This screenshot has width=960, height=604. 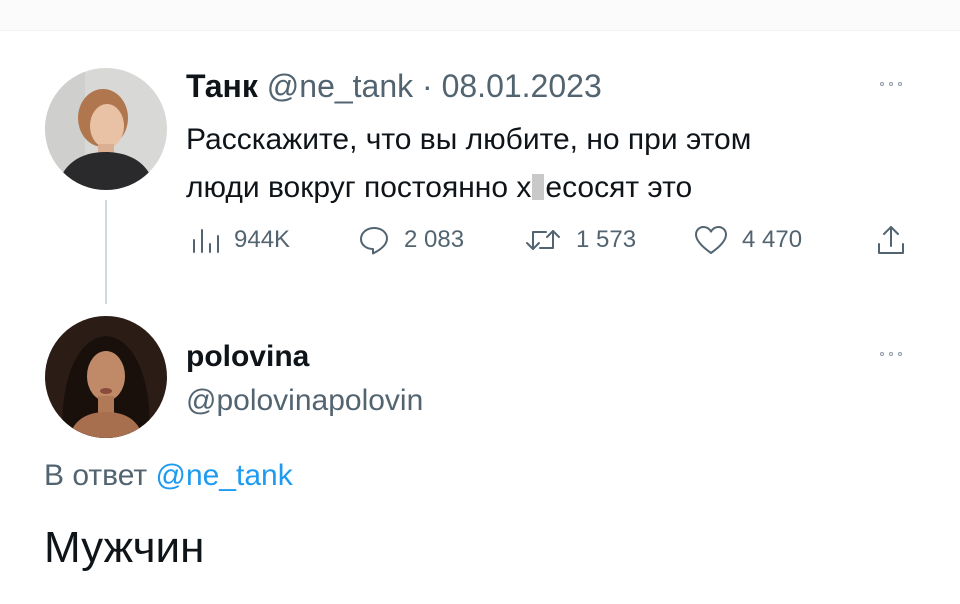 I want to click on reply-context: В ответ @ne_tank, so click(x=168, y=476).